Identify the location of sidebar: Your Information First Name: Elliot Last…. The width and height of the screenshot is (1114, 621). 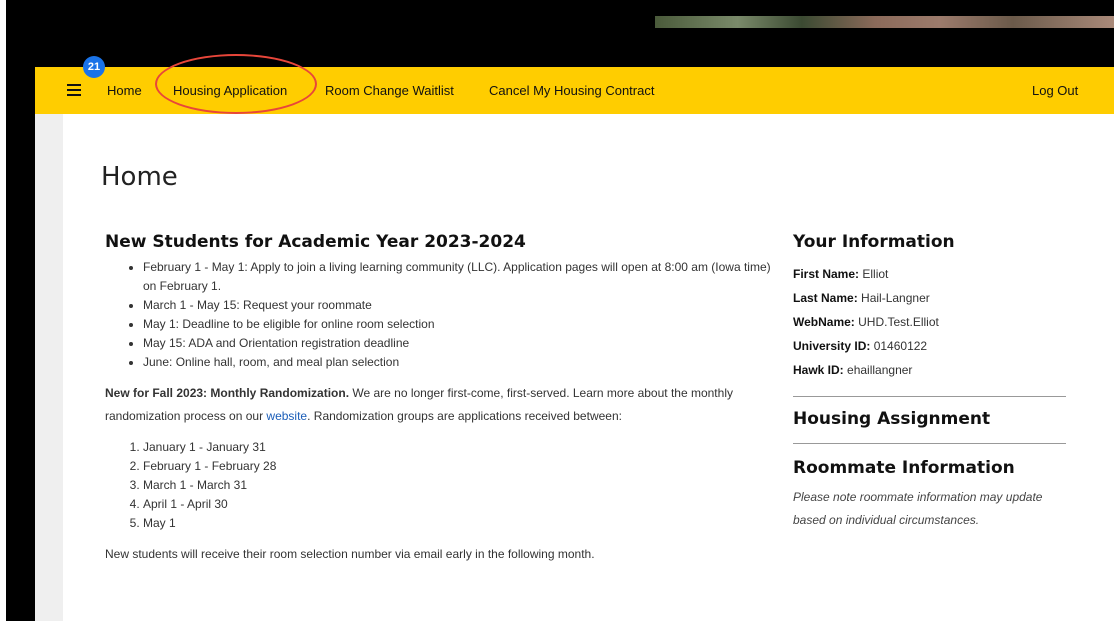
(929, 382).